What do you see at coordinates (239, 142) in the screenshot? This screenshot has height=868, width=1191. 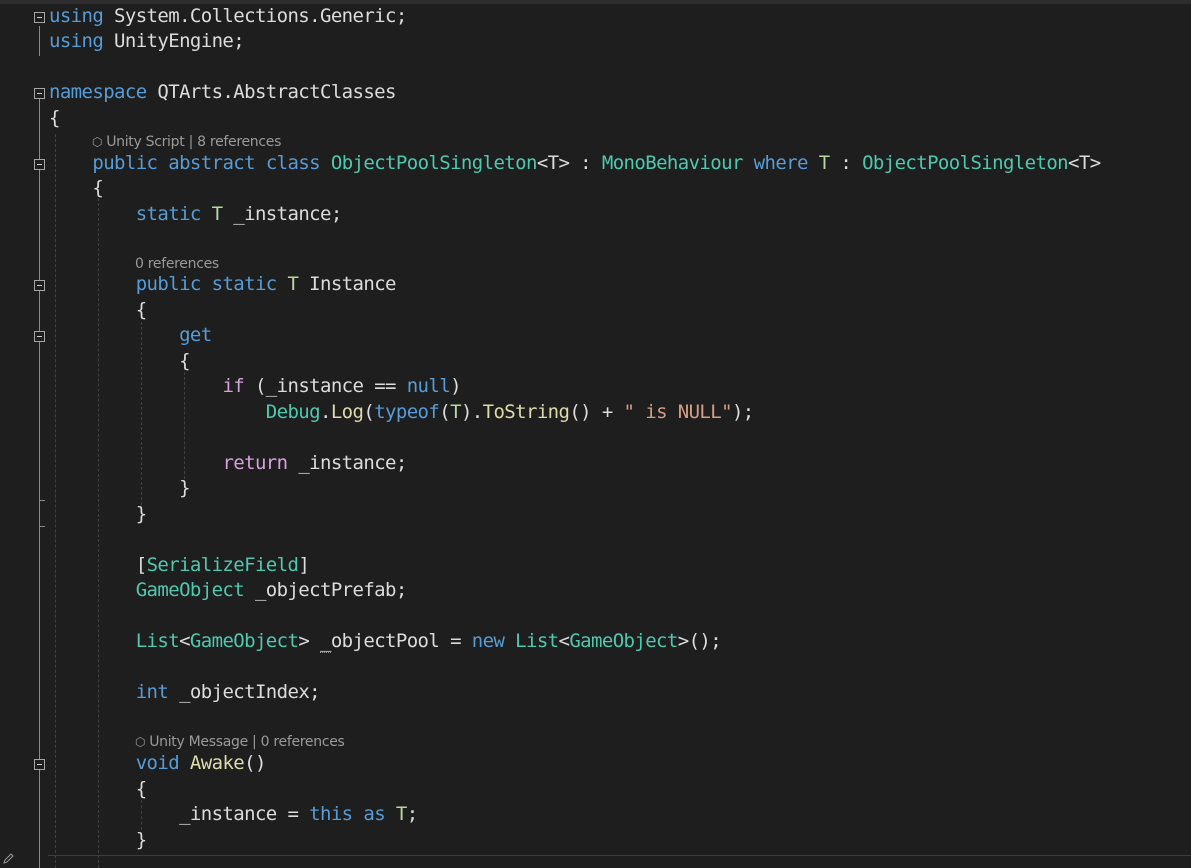 I see `codelens-references: 8 references` at bounding box center [239, 142].